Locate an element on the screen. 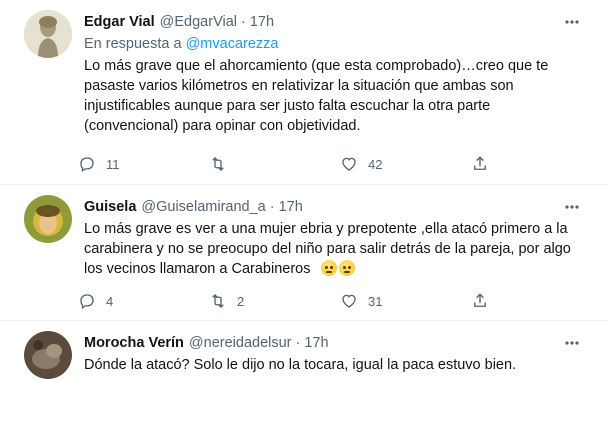 The image size is (608, 423). tweet-actions: 11 42 is located at coordinates (320, 164).